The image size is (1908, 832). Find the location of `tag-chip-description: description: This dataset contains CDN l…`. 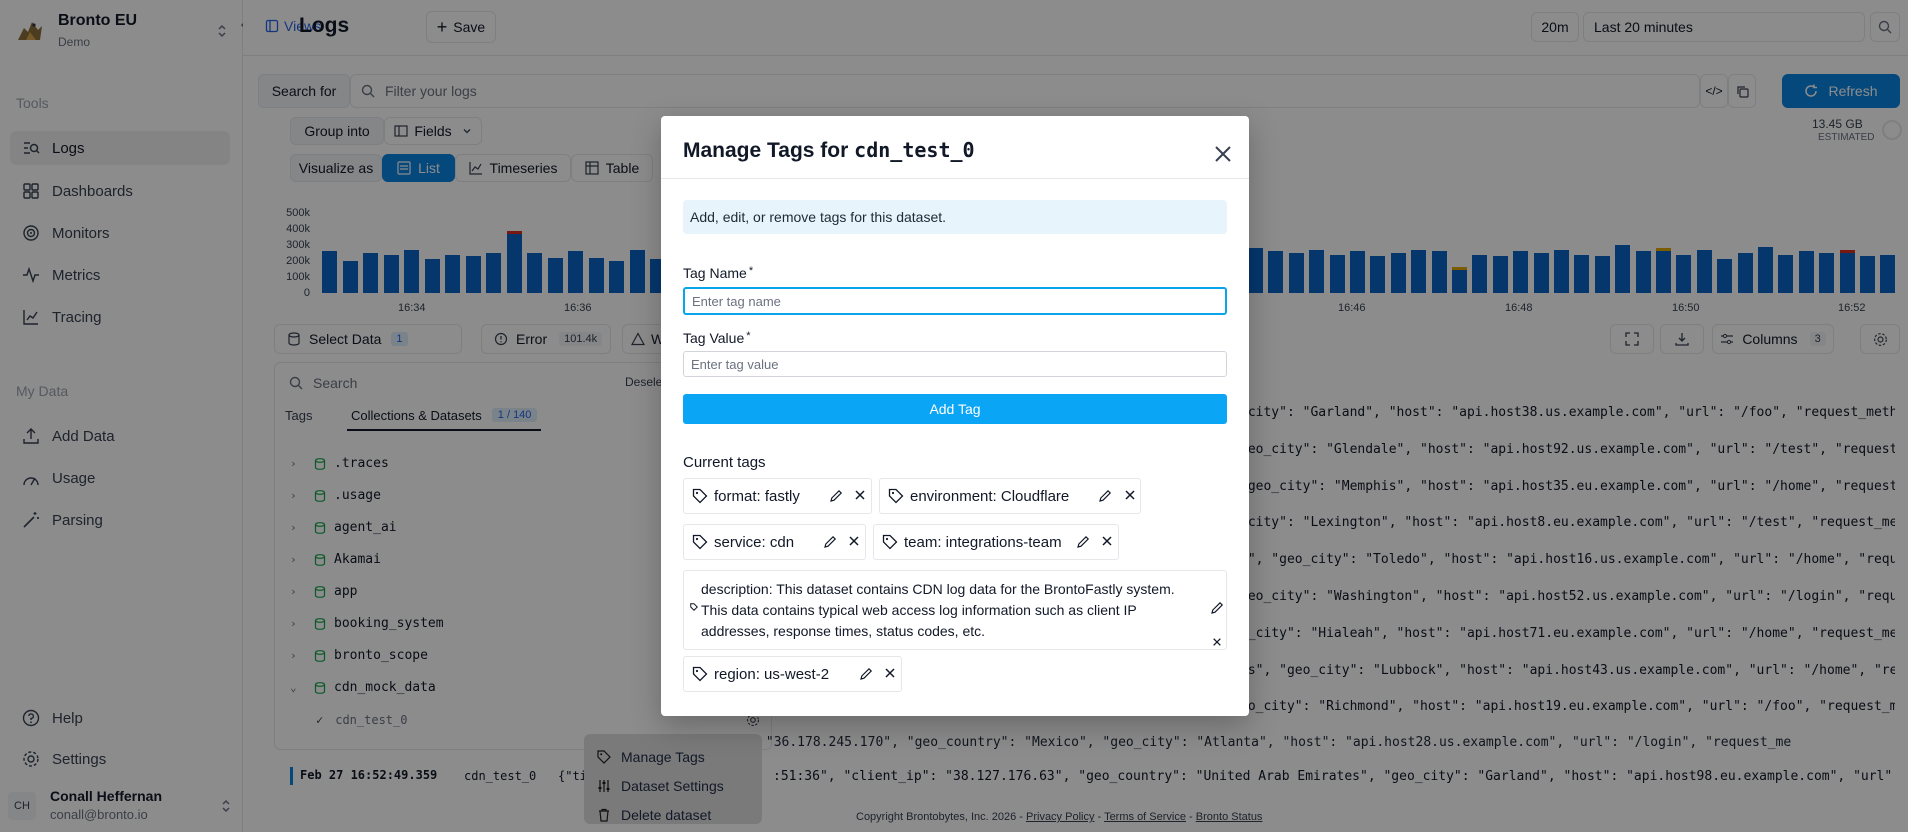

tag-chip-description: description: This dataset contains CDN l… is located at coordinates (955, 610).